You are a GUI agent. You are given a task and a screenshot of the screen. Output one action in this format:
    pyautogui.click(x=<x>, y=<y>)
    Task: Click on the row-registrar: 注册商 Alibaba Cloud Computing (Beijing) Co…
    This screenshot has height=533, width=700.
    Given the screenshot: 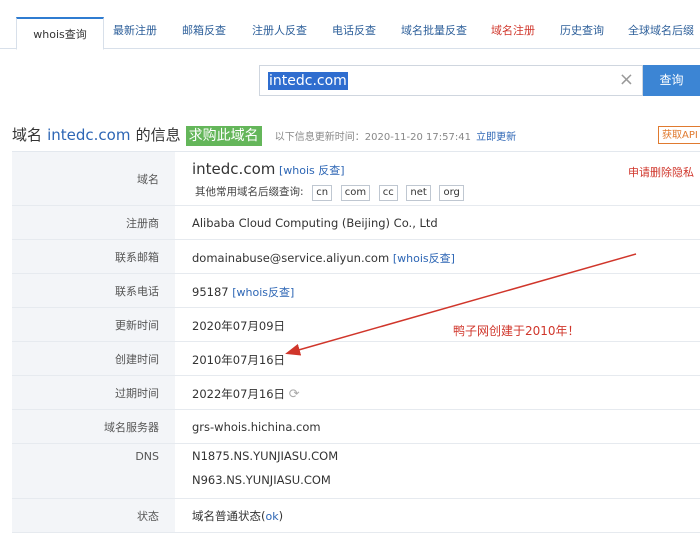 What is the action you would take?
    pyautogui.click(x=356, y=223)
    